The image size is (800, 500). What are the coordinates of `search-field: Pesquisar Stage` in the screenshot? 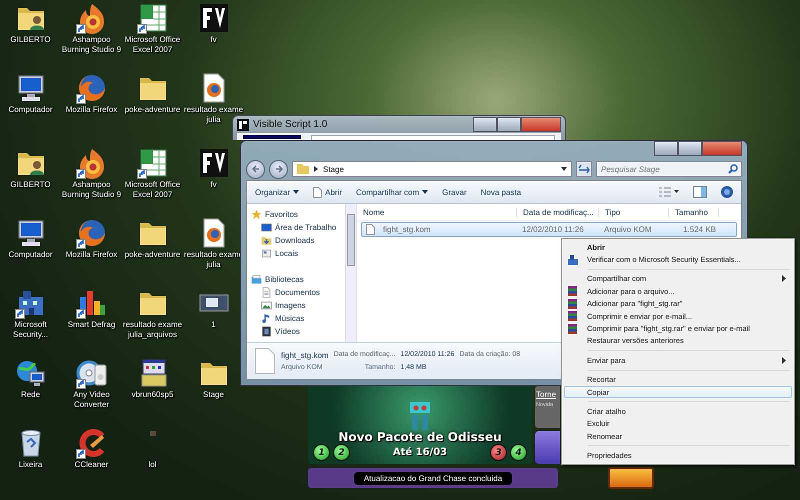 It's located at (669, 169).